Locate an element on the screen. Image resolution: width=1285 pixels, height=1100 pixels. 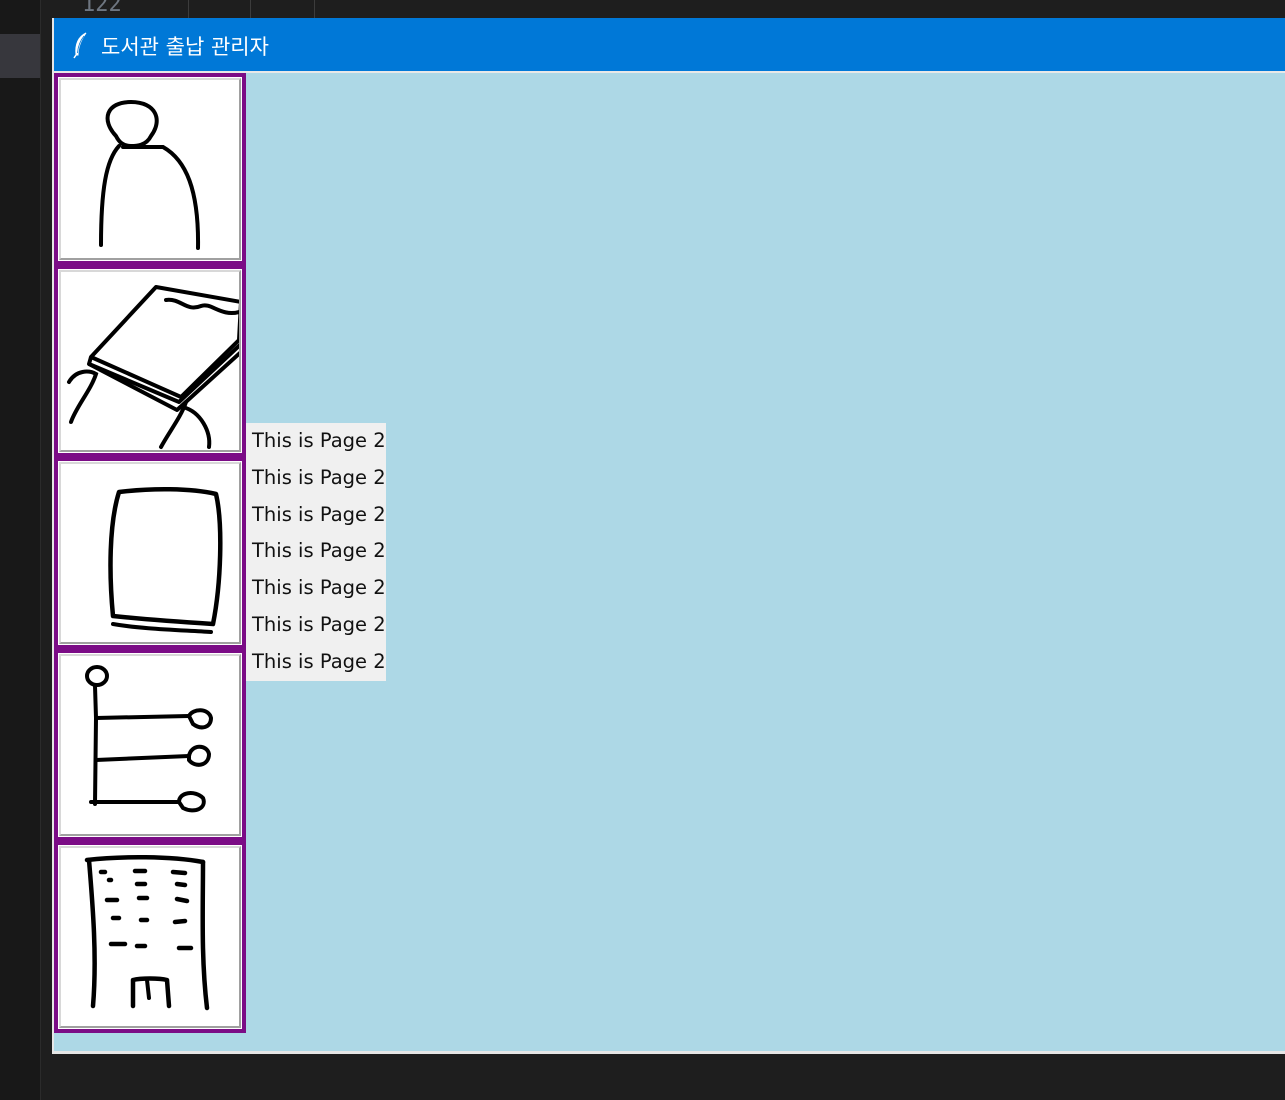
person-icon is located at coordinates (150, 175).